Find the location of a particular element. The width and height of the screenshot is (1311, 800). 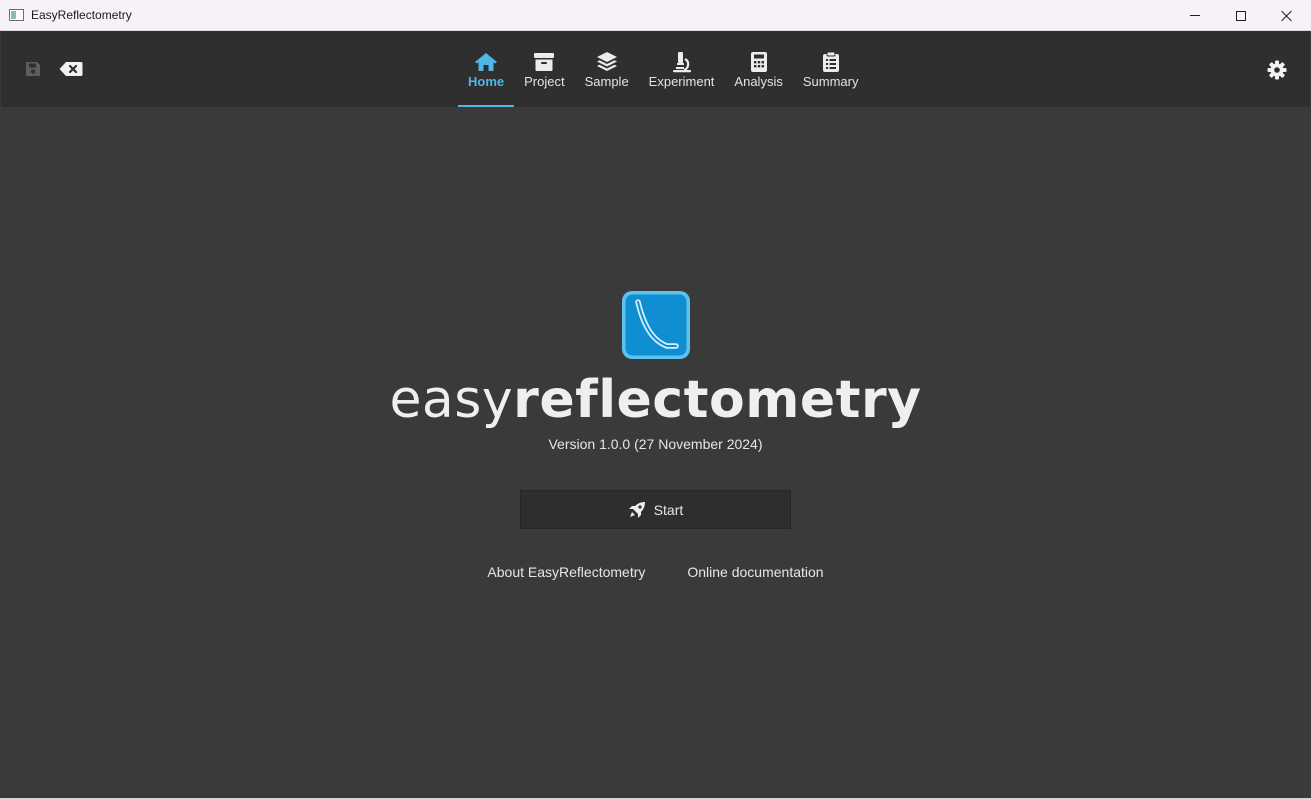

tab-analysis: Analysis is located at coordinates (758, 69).